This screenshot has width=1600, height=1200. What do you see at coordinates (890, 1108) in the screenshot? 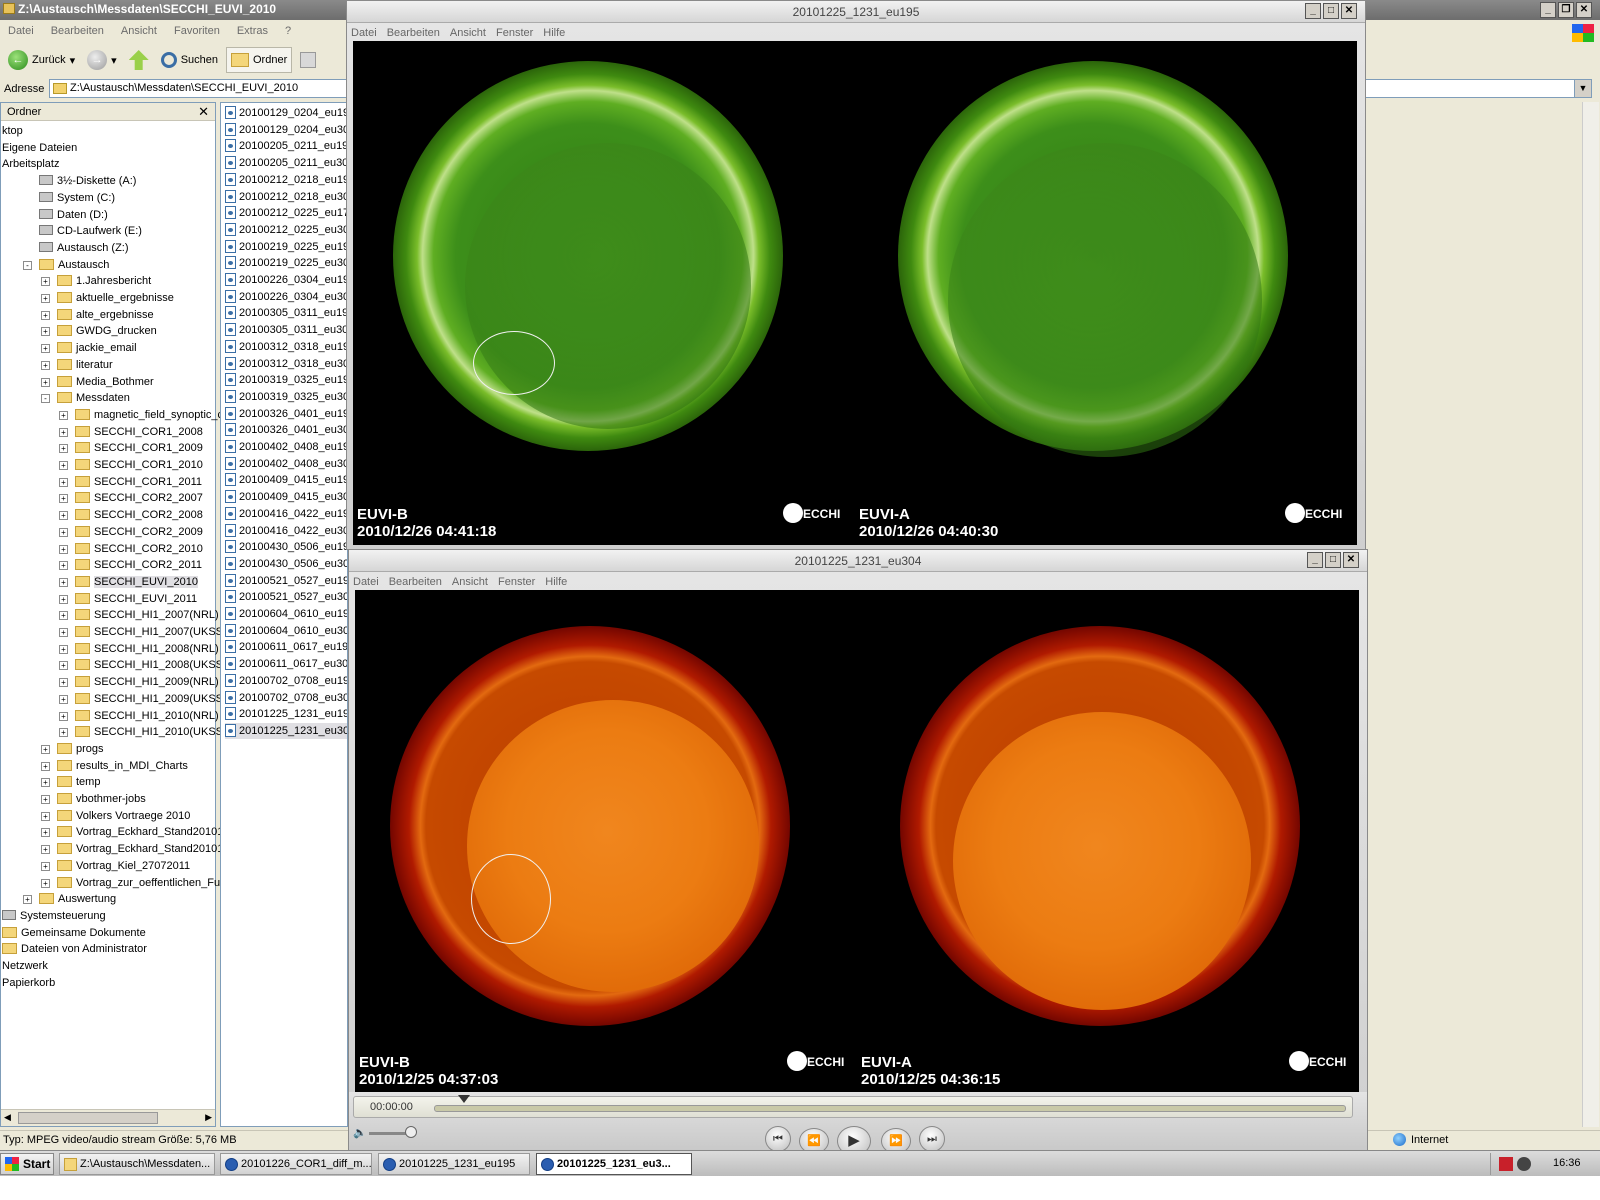
I see `timeline-track` at bounding box center [890, 1108].